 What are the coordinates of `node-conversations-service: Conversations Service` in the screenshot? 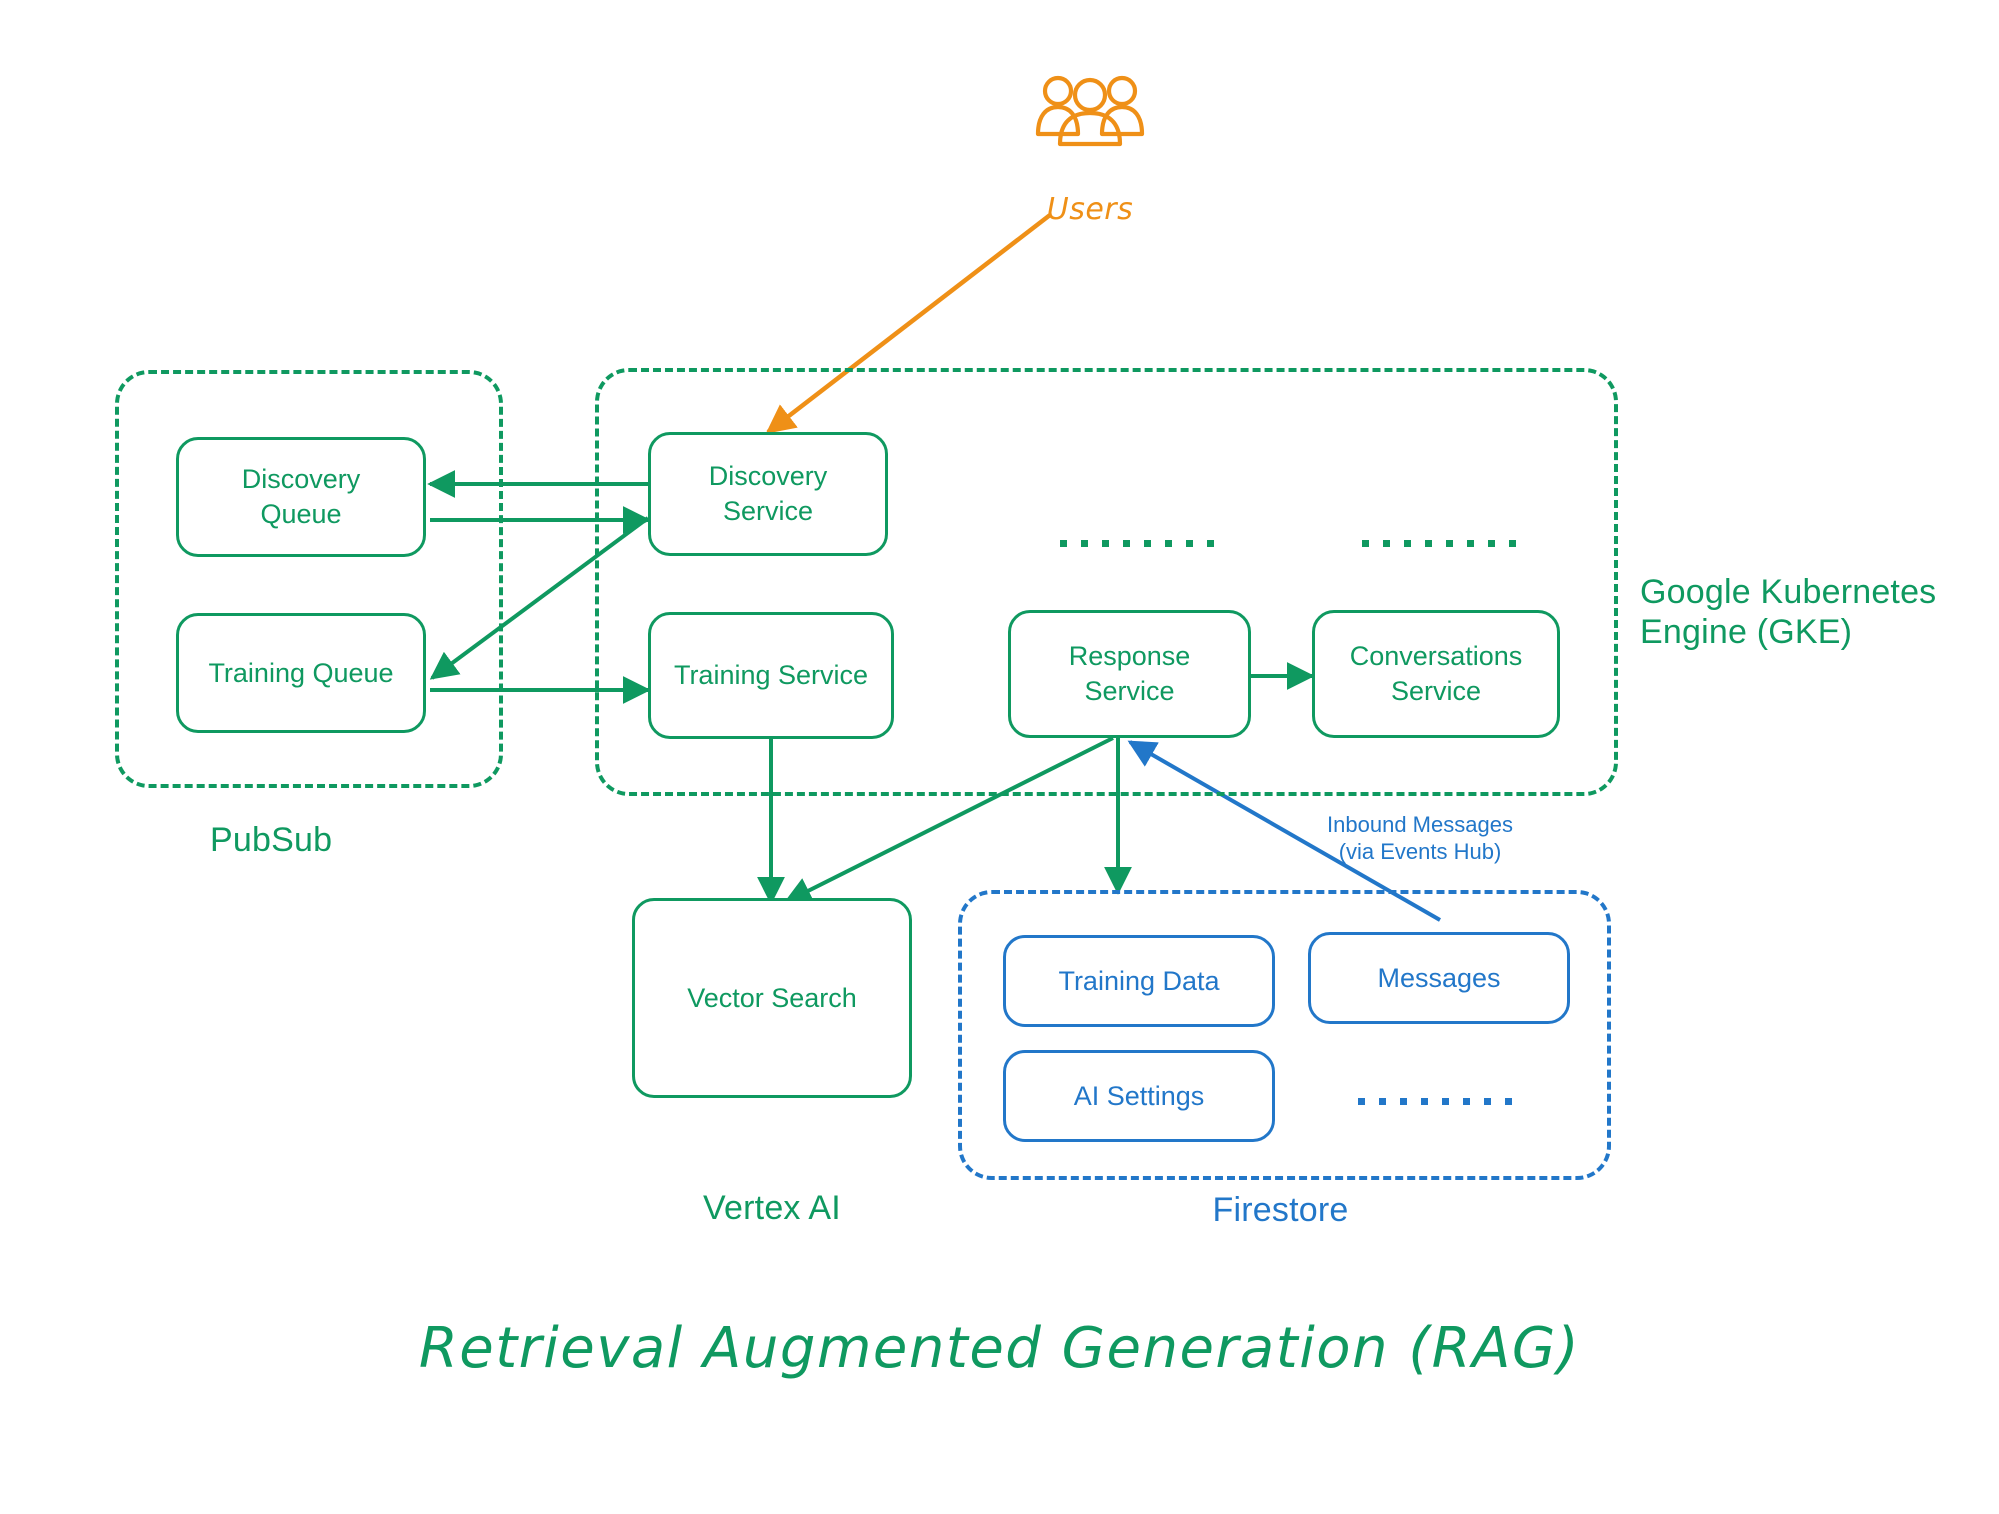 It's located at (1436, 674).